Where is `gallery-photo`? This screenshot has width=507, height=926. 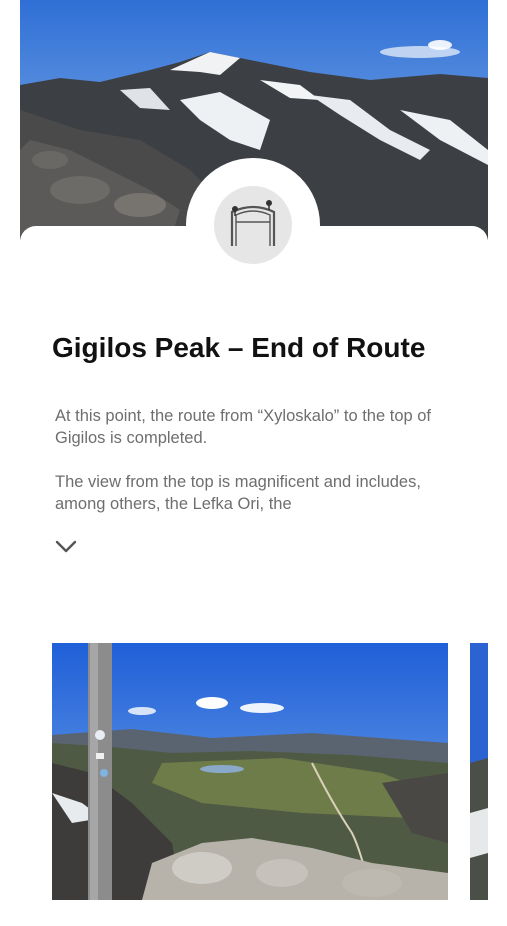 gallery-photo is located at coordinates (488, 771).